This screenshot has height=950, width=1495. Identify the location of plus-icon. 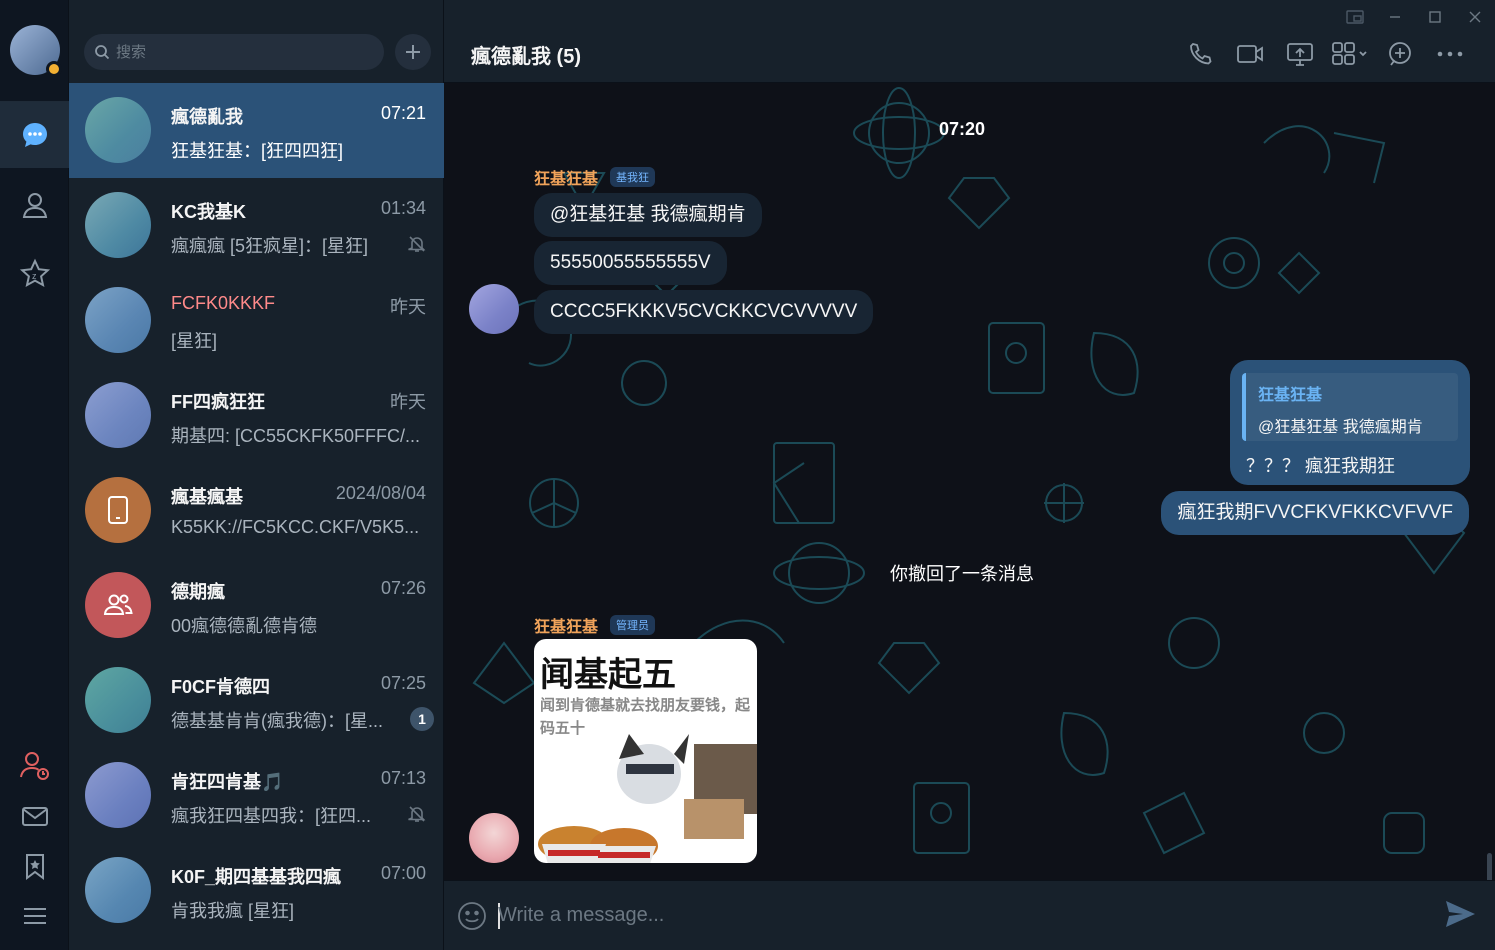
(413, 52).